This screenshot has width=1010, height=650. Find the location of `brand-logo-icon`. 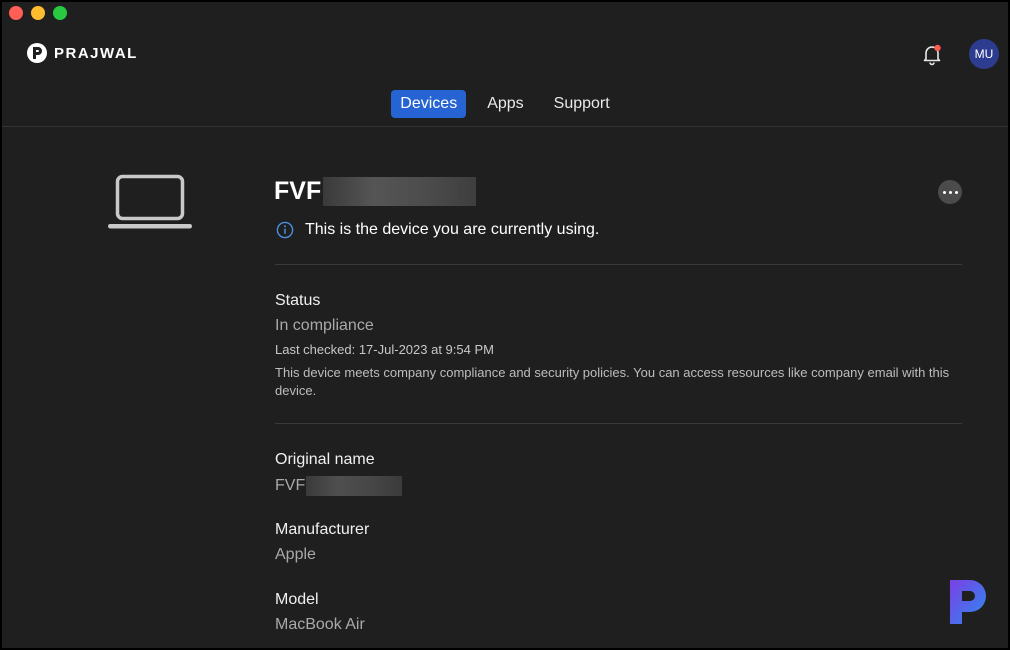

brand-logo-icon is located at coordinates (37, 53).